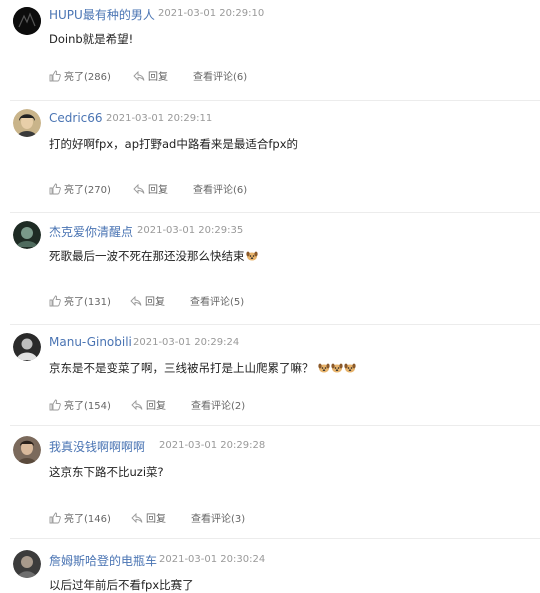 Image resolution: width=540 pixels, height=593 pixels. I want to click on like-count: 亮了(131), so click(87, 302).